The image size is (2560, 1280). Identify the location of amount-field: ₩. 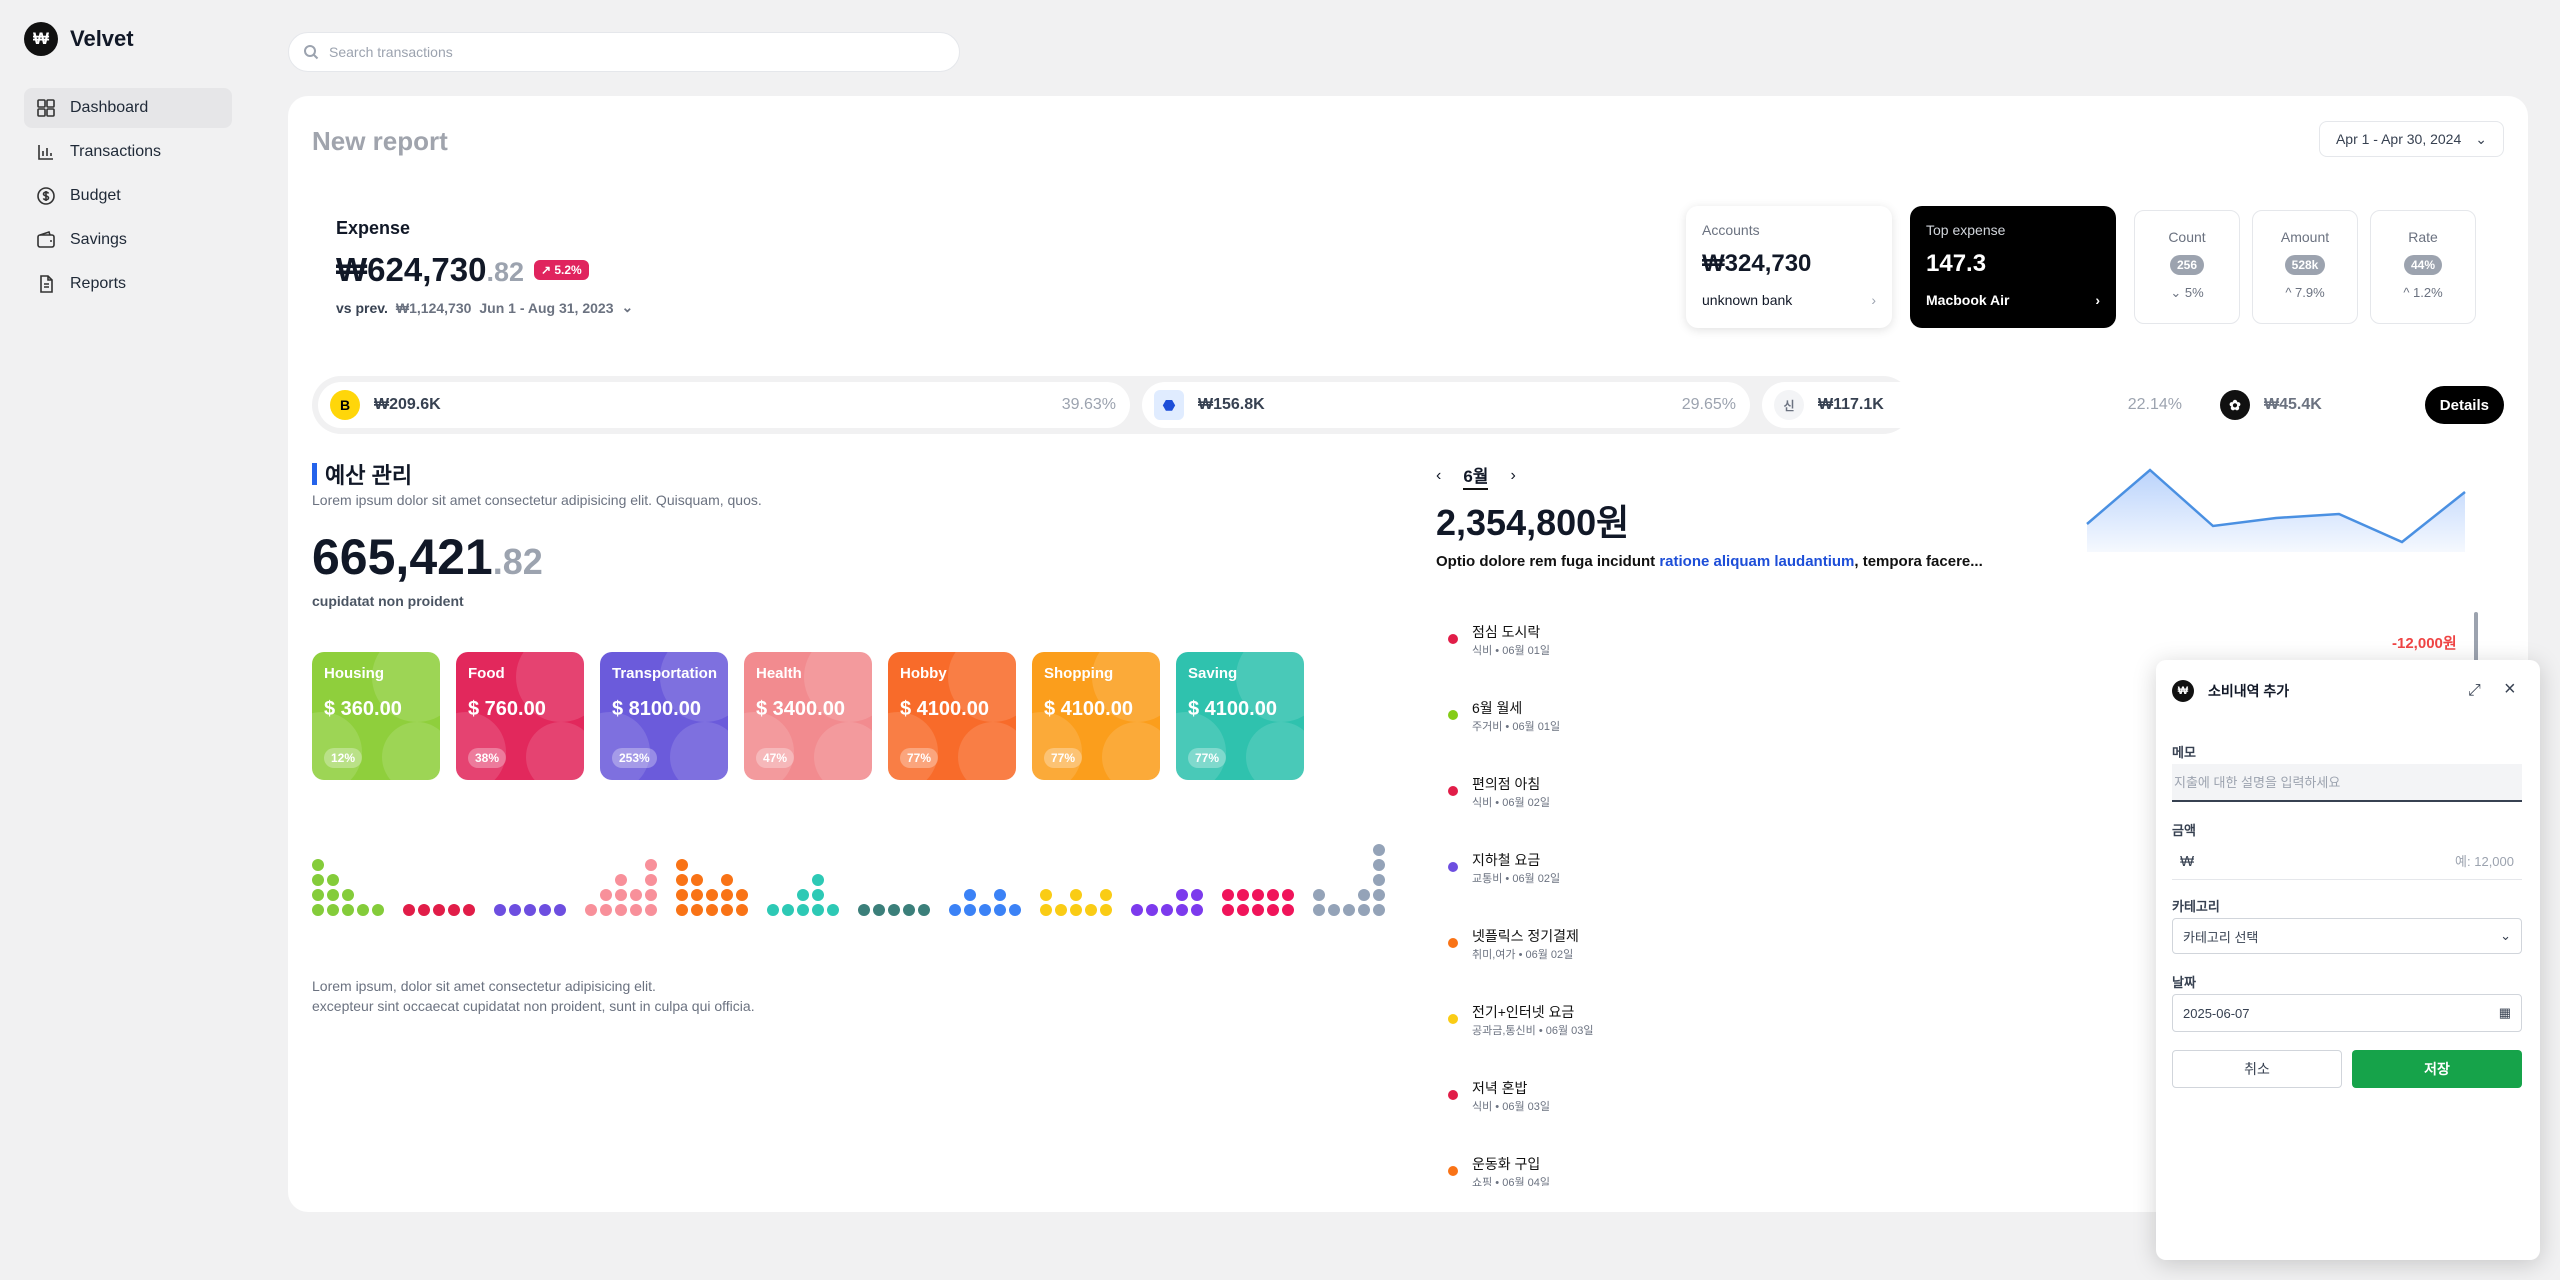
(2347, 862).